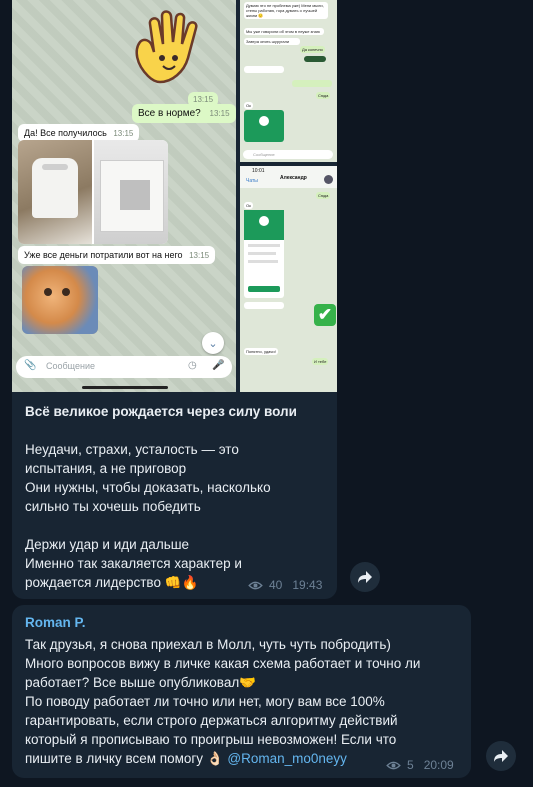 Image resolution: width=533 pixels, height=787 pixels. What do you see at coordinates (123, 133) in the screenshot?
I see `incoming-time-1: 13:15` at bounding box center [123, 133].